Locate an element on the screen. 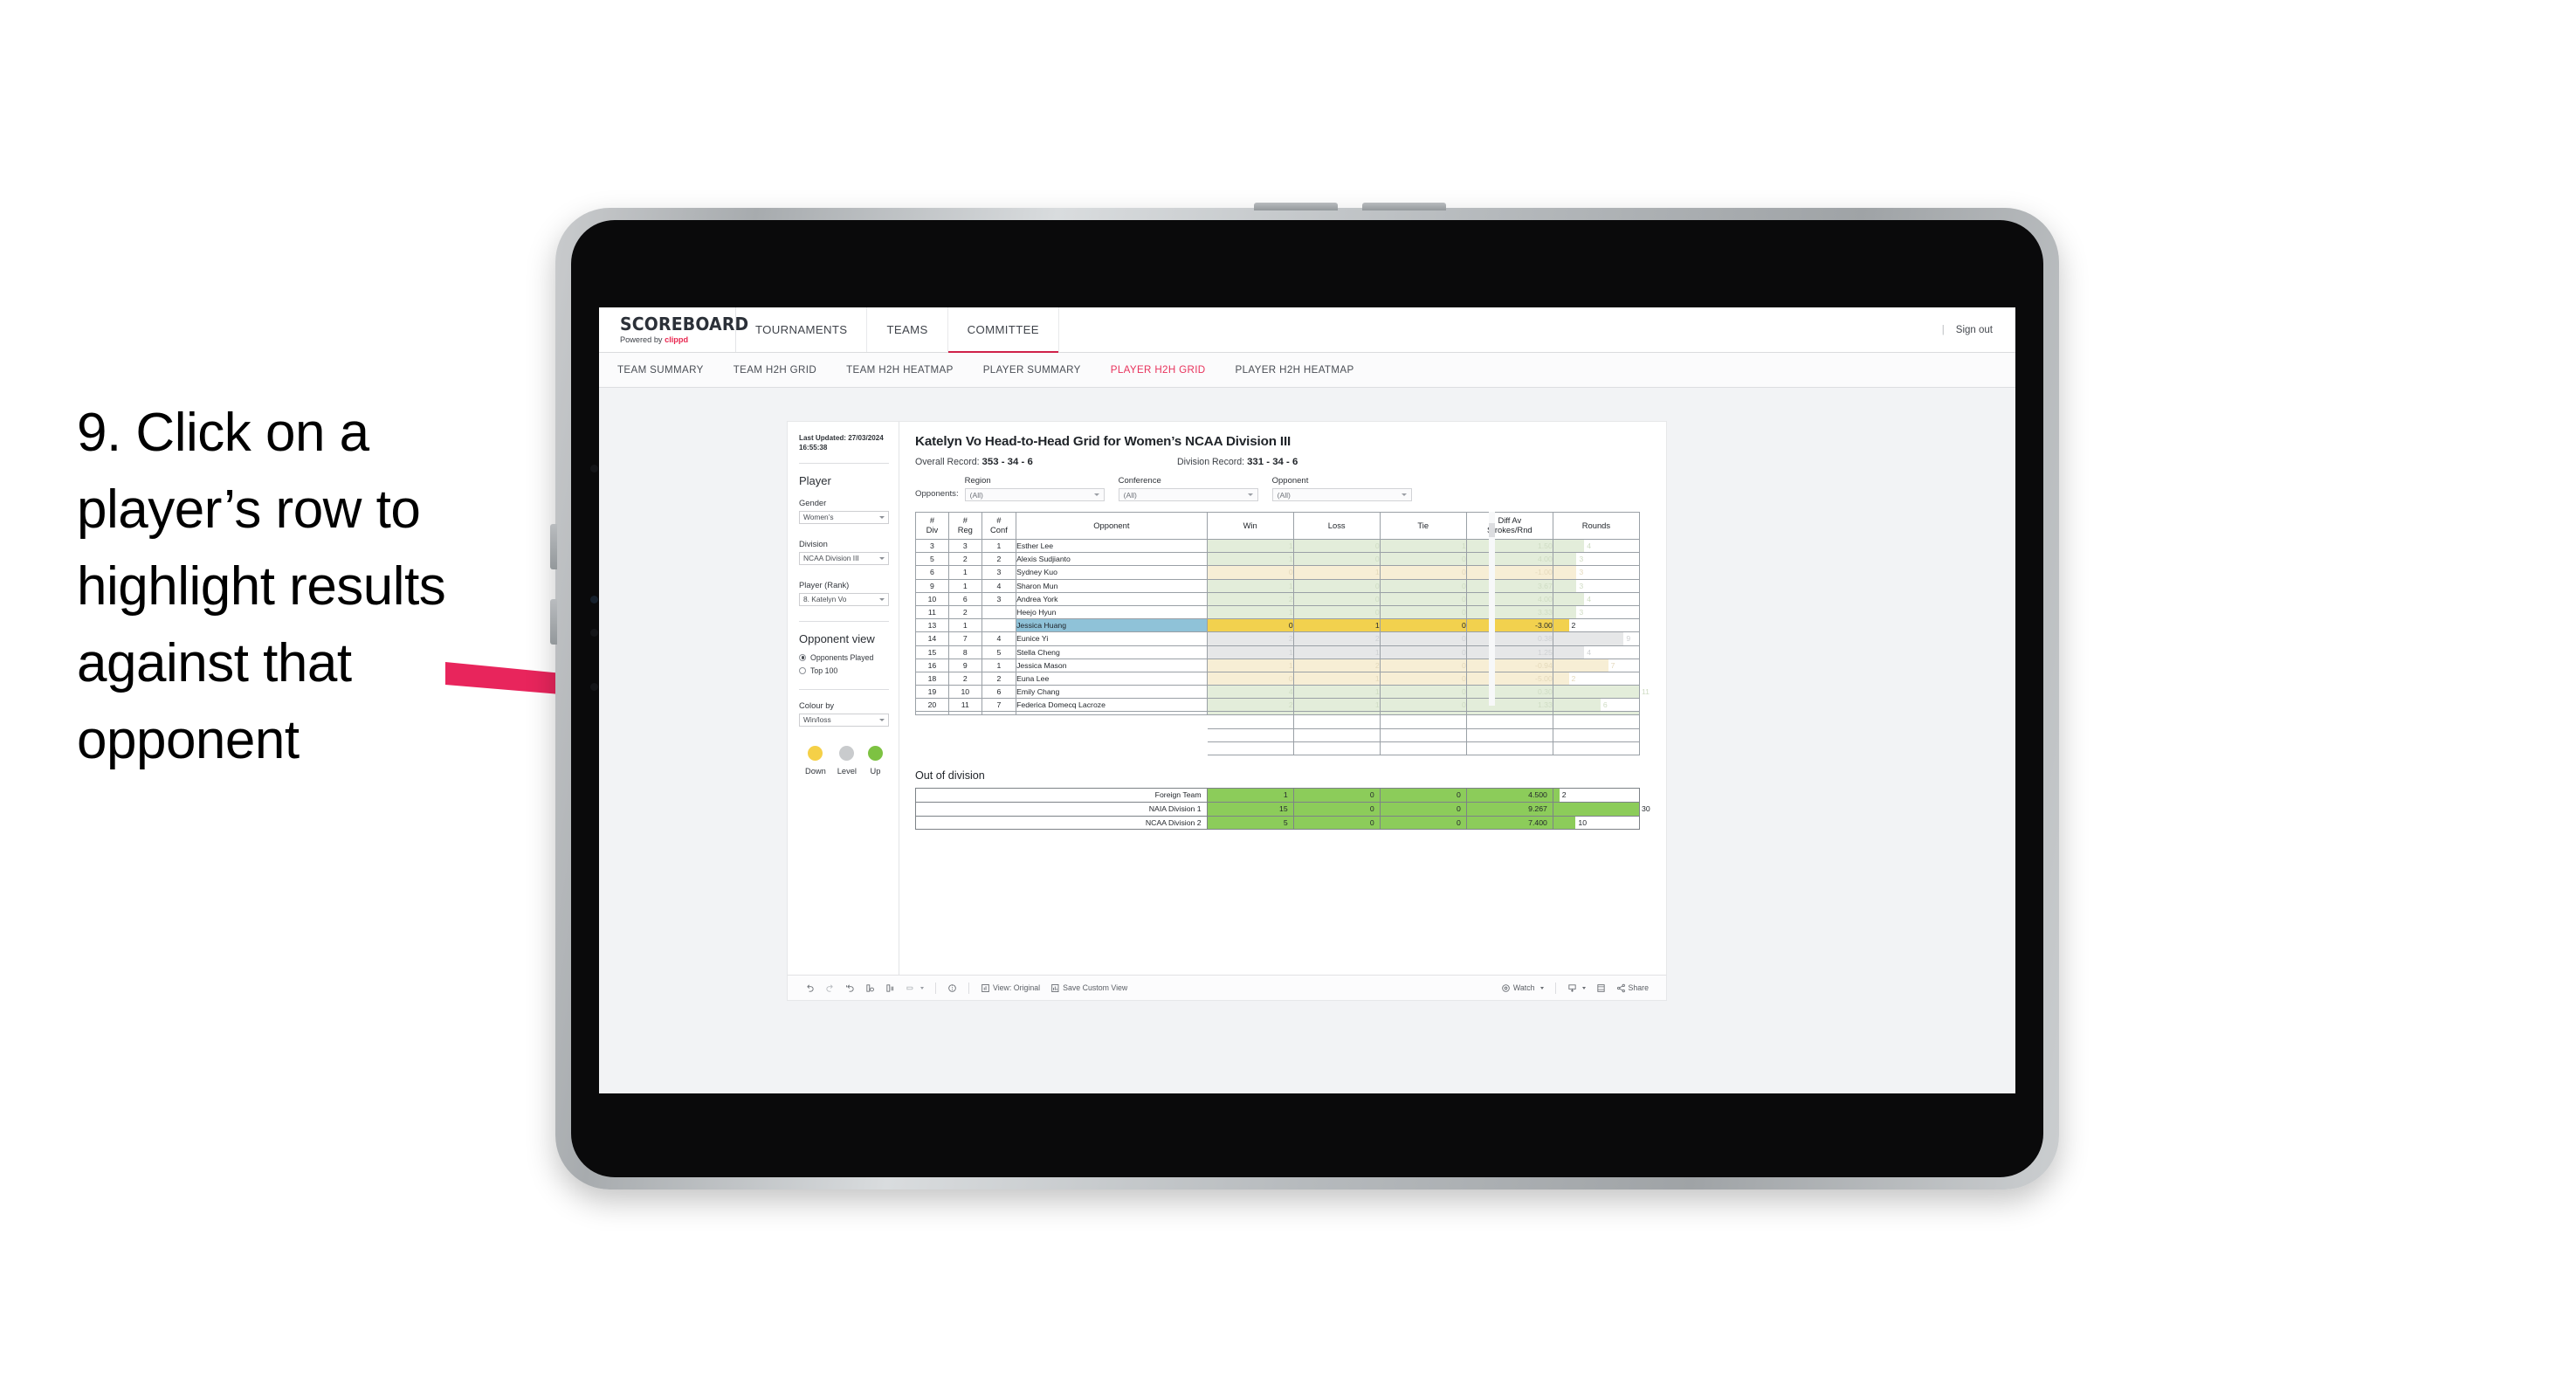 The height and width of the screenshot is (1386, 2576). table-row: 11 2 Heejo Hyun 1 0 0 3.33 3 is located at coordinates (1278, 612).